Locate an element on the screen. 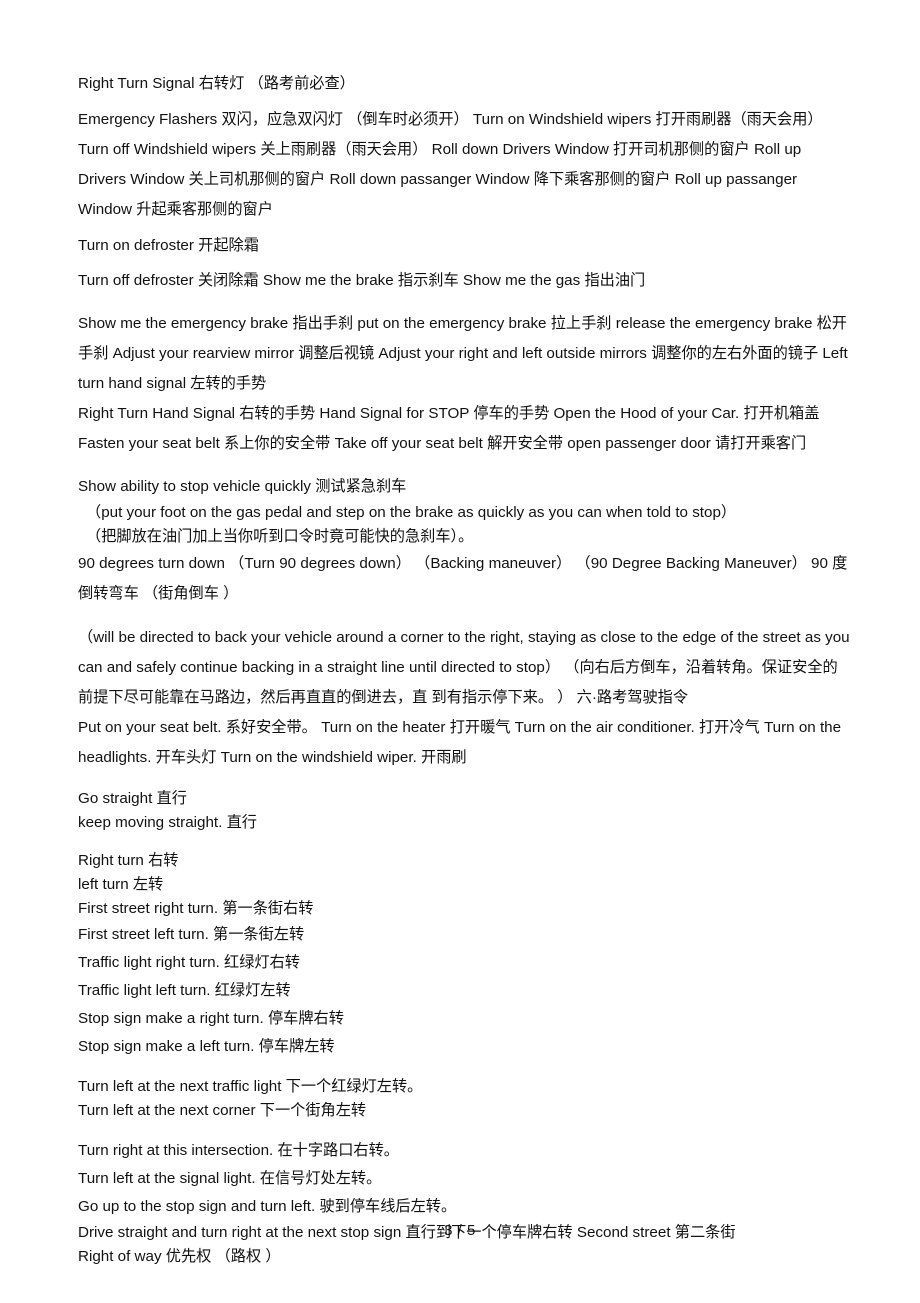  paragraph-right-turn-signal: Right Turn Signal 右转灯 （路考前必查） is located at coordinates (216, 83).